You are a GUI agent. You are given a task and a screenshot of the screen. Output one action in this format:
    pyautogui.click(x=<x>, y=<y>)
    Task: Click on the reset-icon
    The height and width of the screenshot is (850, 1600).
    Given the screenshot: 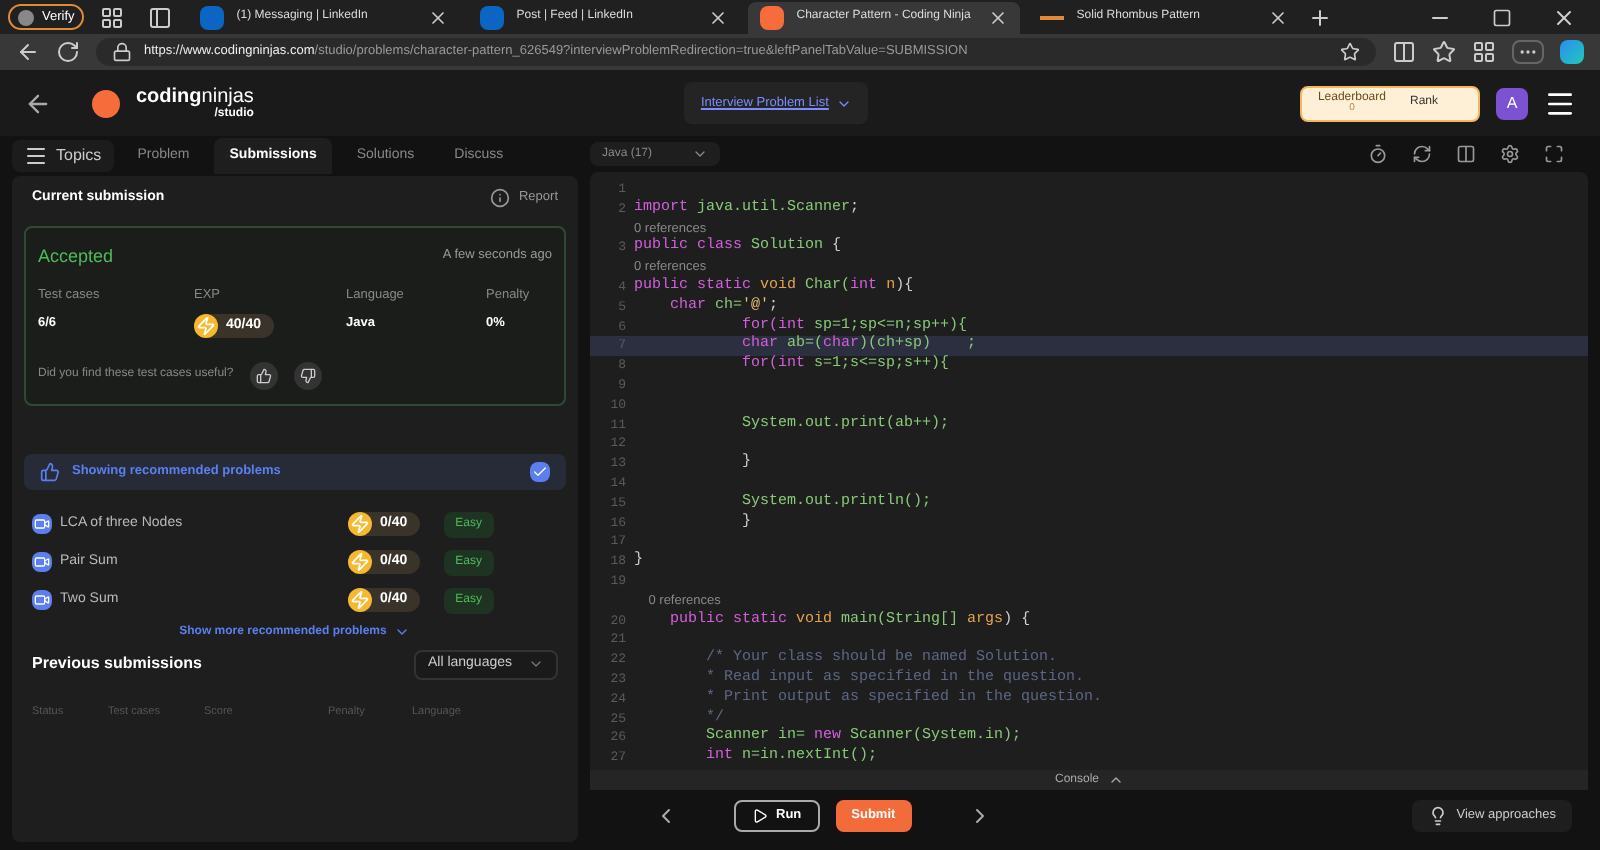 What is the action you would take?
    pyautogui.click(x=1422, y=154)
    